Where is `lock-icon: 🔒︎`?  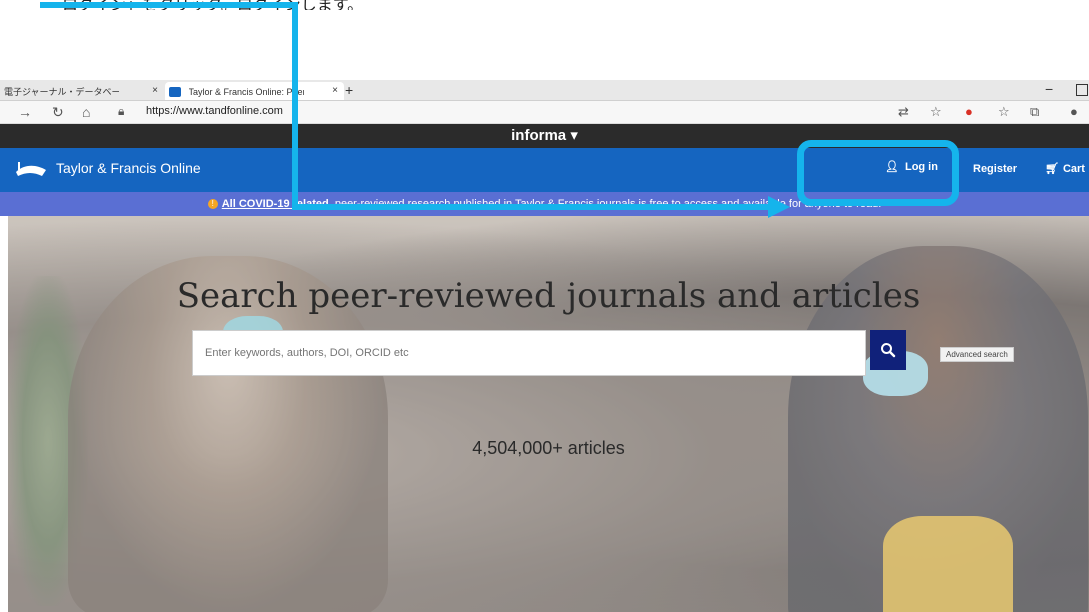
lock-icon: 🔒︎ is located at coordinates (121, 111).